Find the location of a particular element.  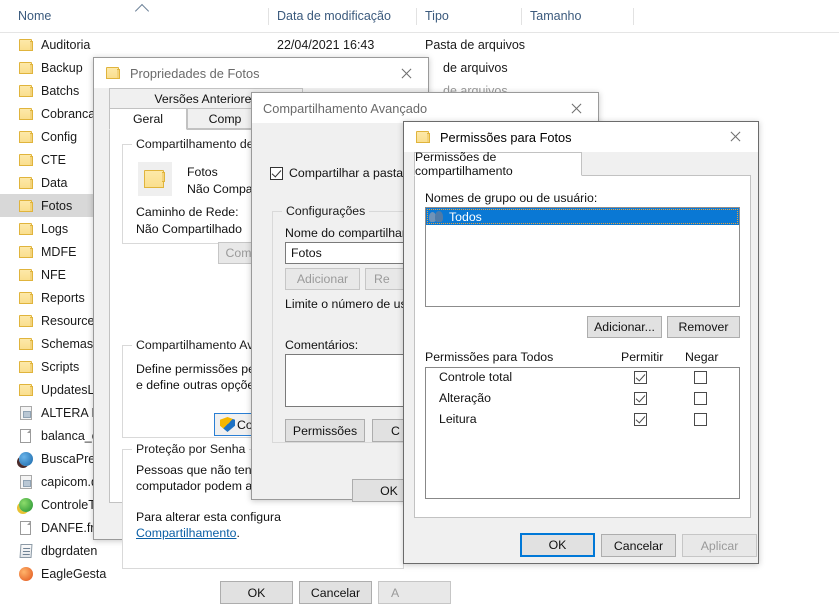

list-item-label: Schemas is located at coordinates (67, 343).